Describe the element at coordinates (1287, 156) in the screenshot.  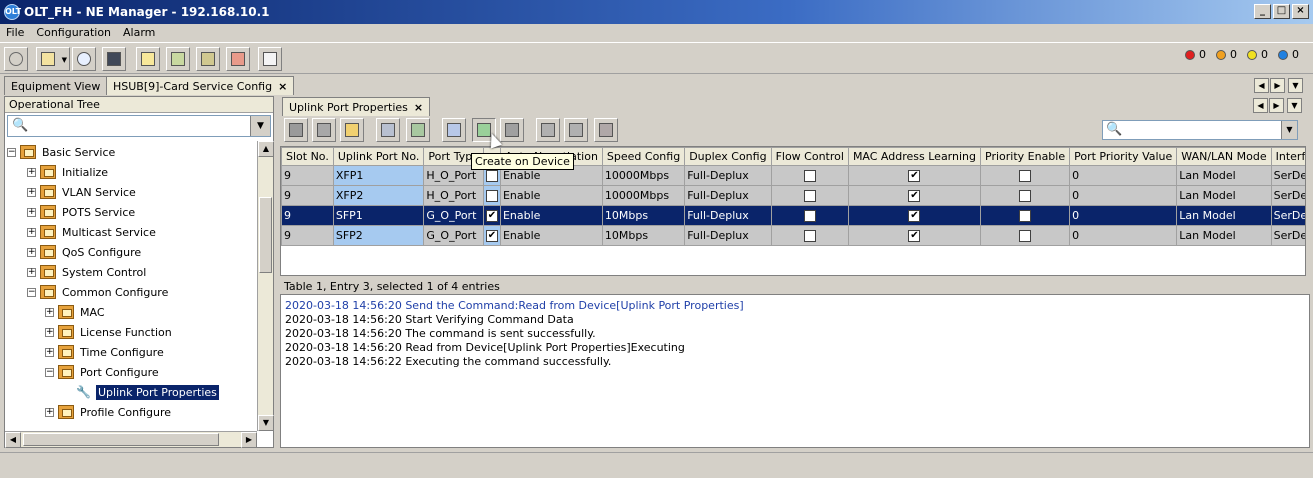
I see `column-header: Interfac` at that location.